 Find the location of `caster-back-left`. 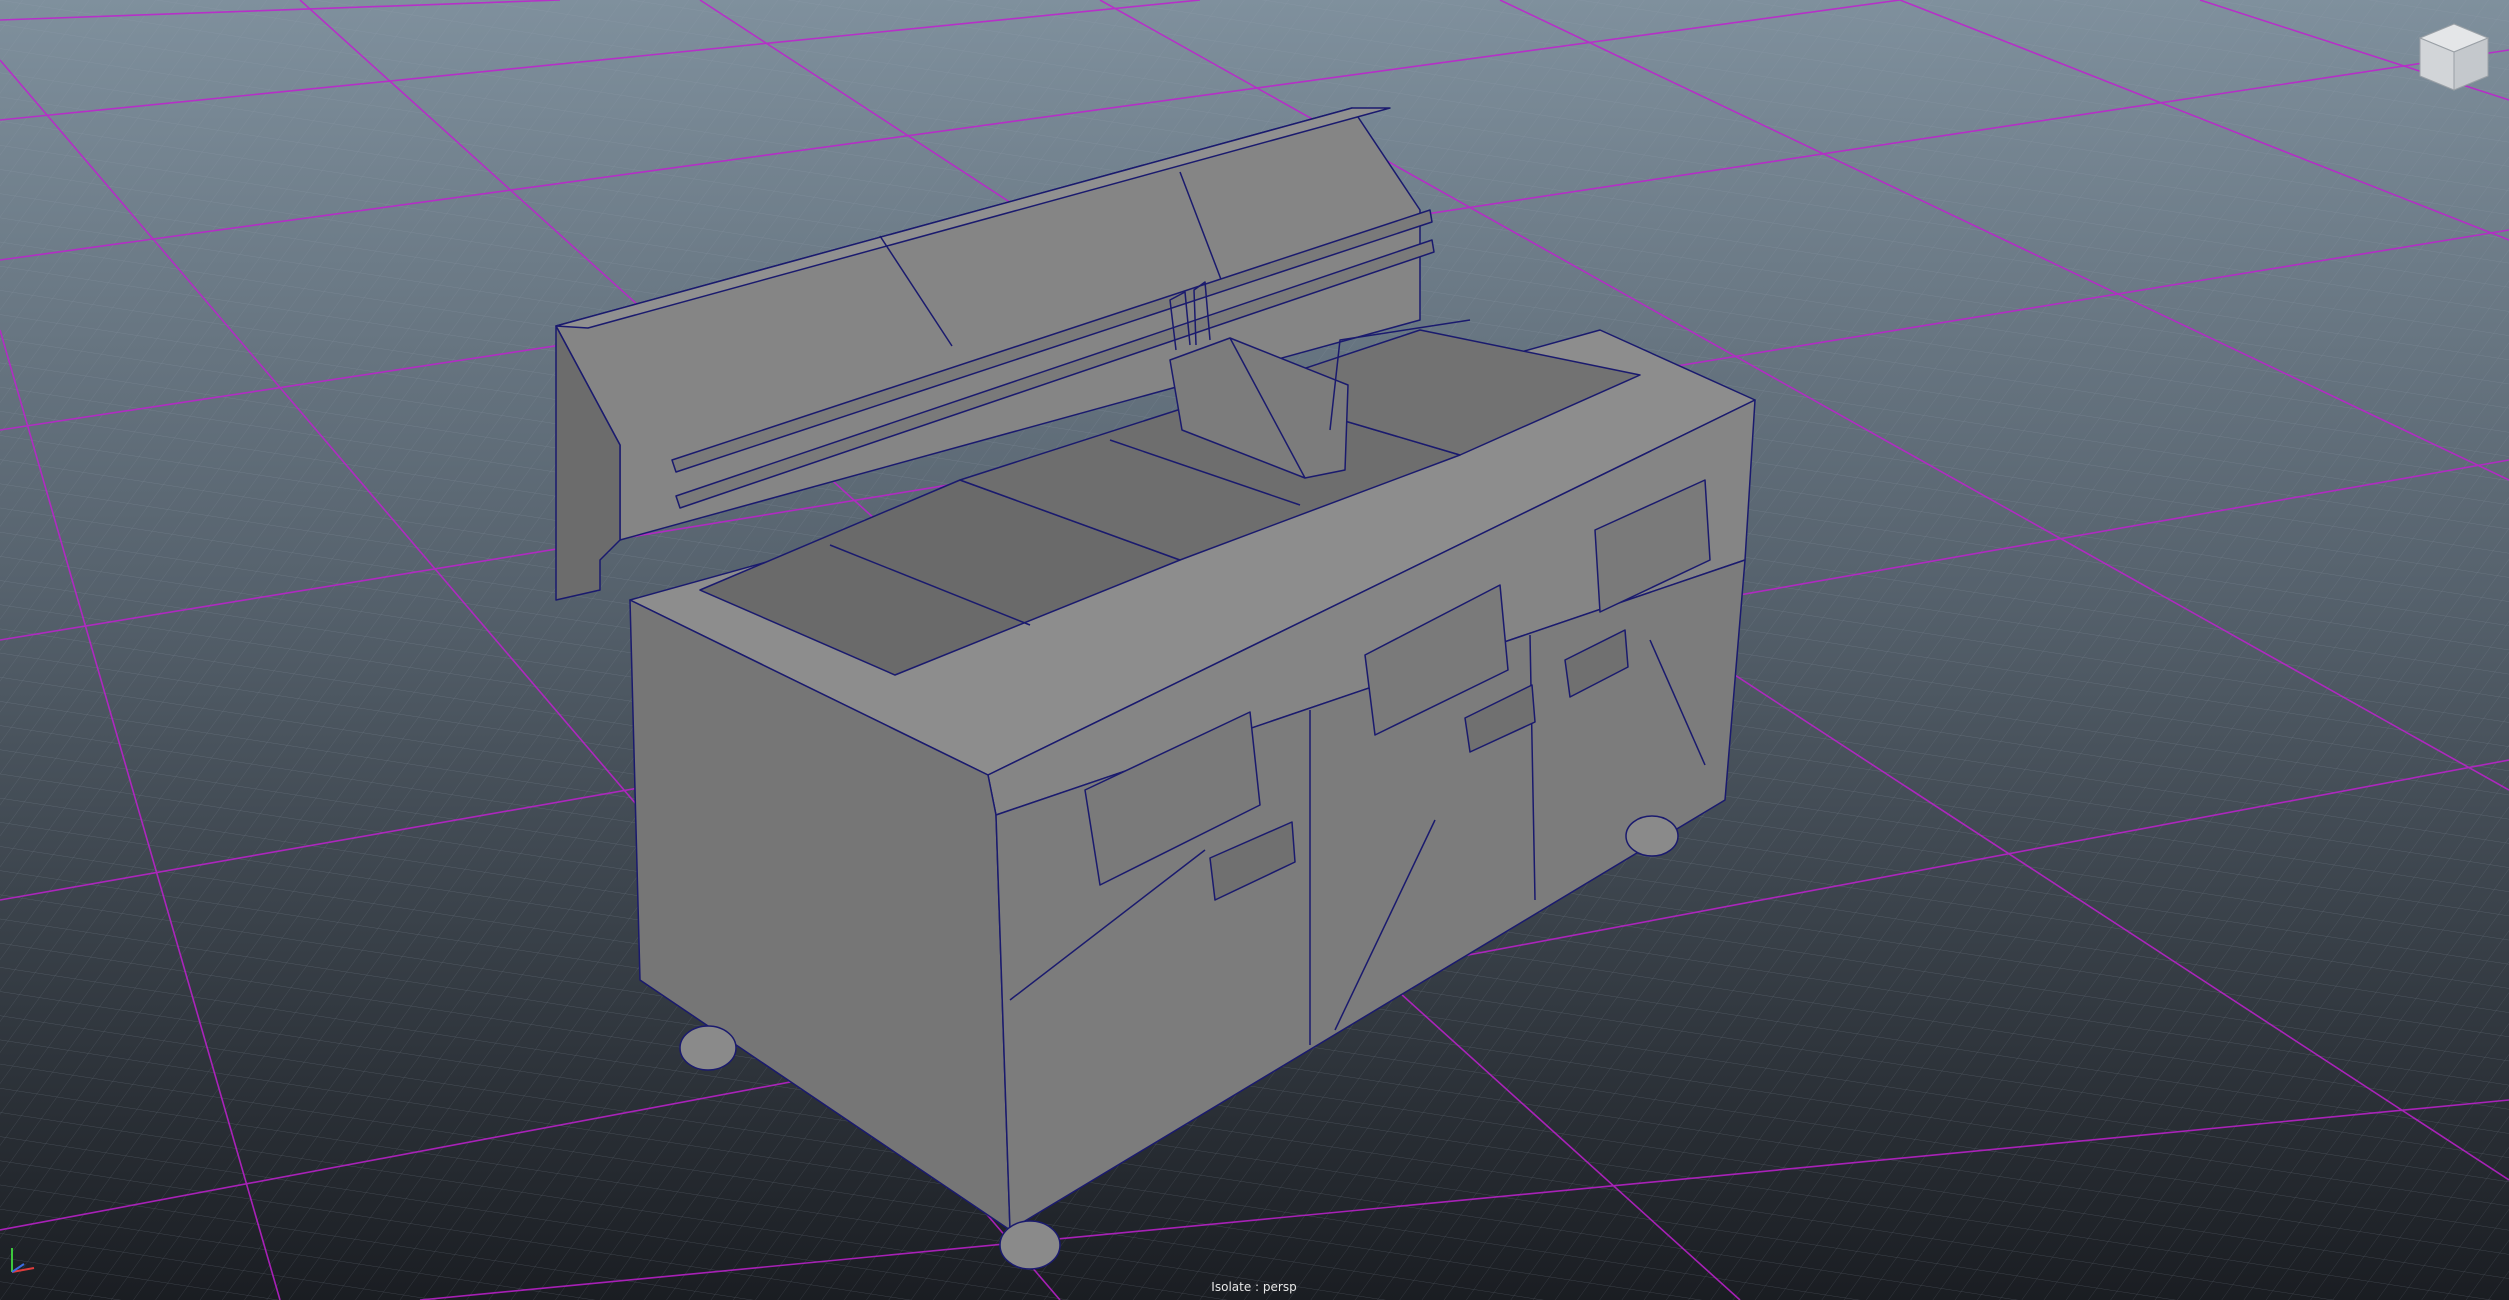

caster-back-left is located at coordinates (708, 1048).